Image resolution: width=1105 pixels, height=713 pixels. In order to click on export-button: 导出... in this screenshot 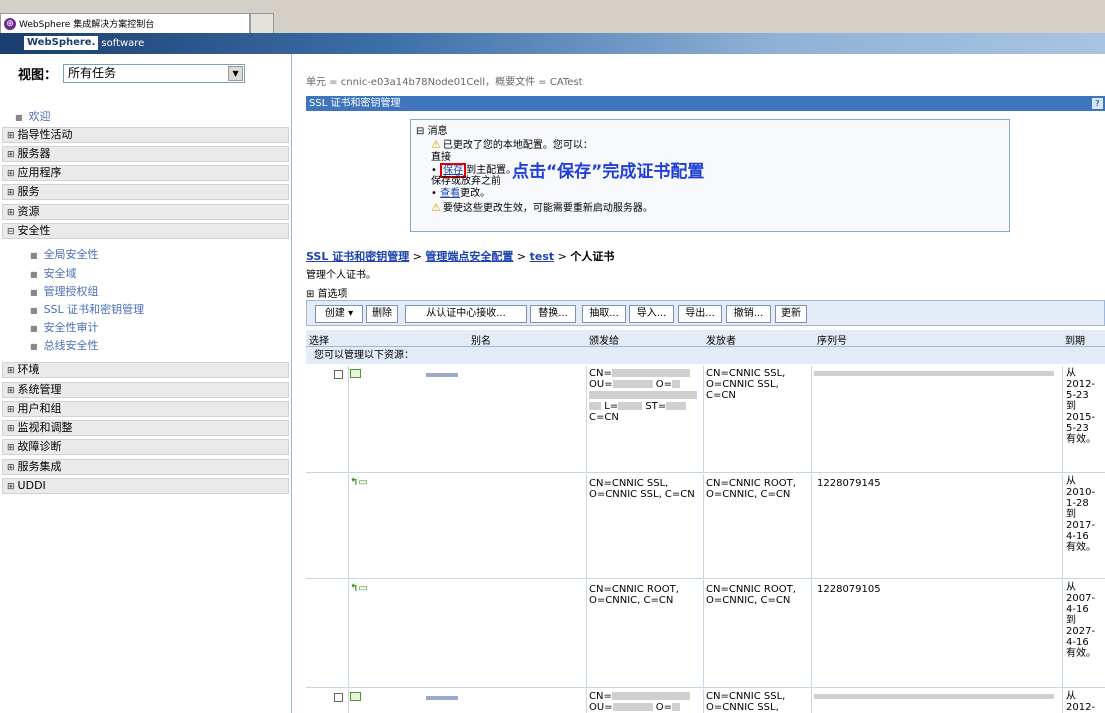, I will do `click(700, 314)`.